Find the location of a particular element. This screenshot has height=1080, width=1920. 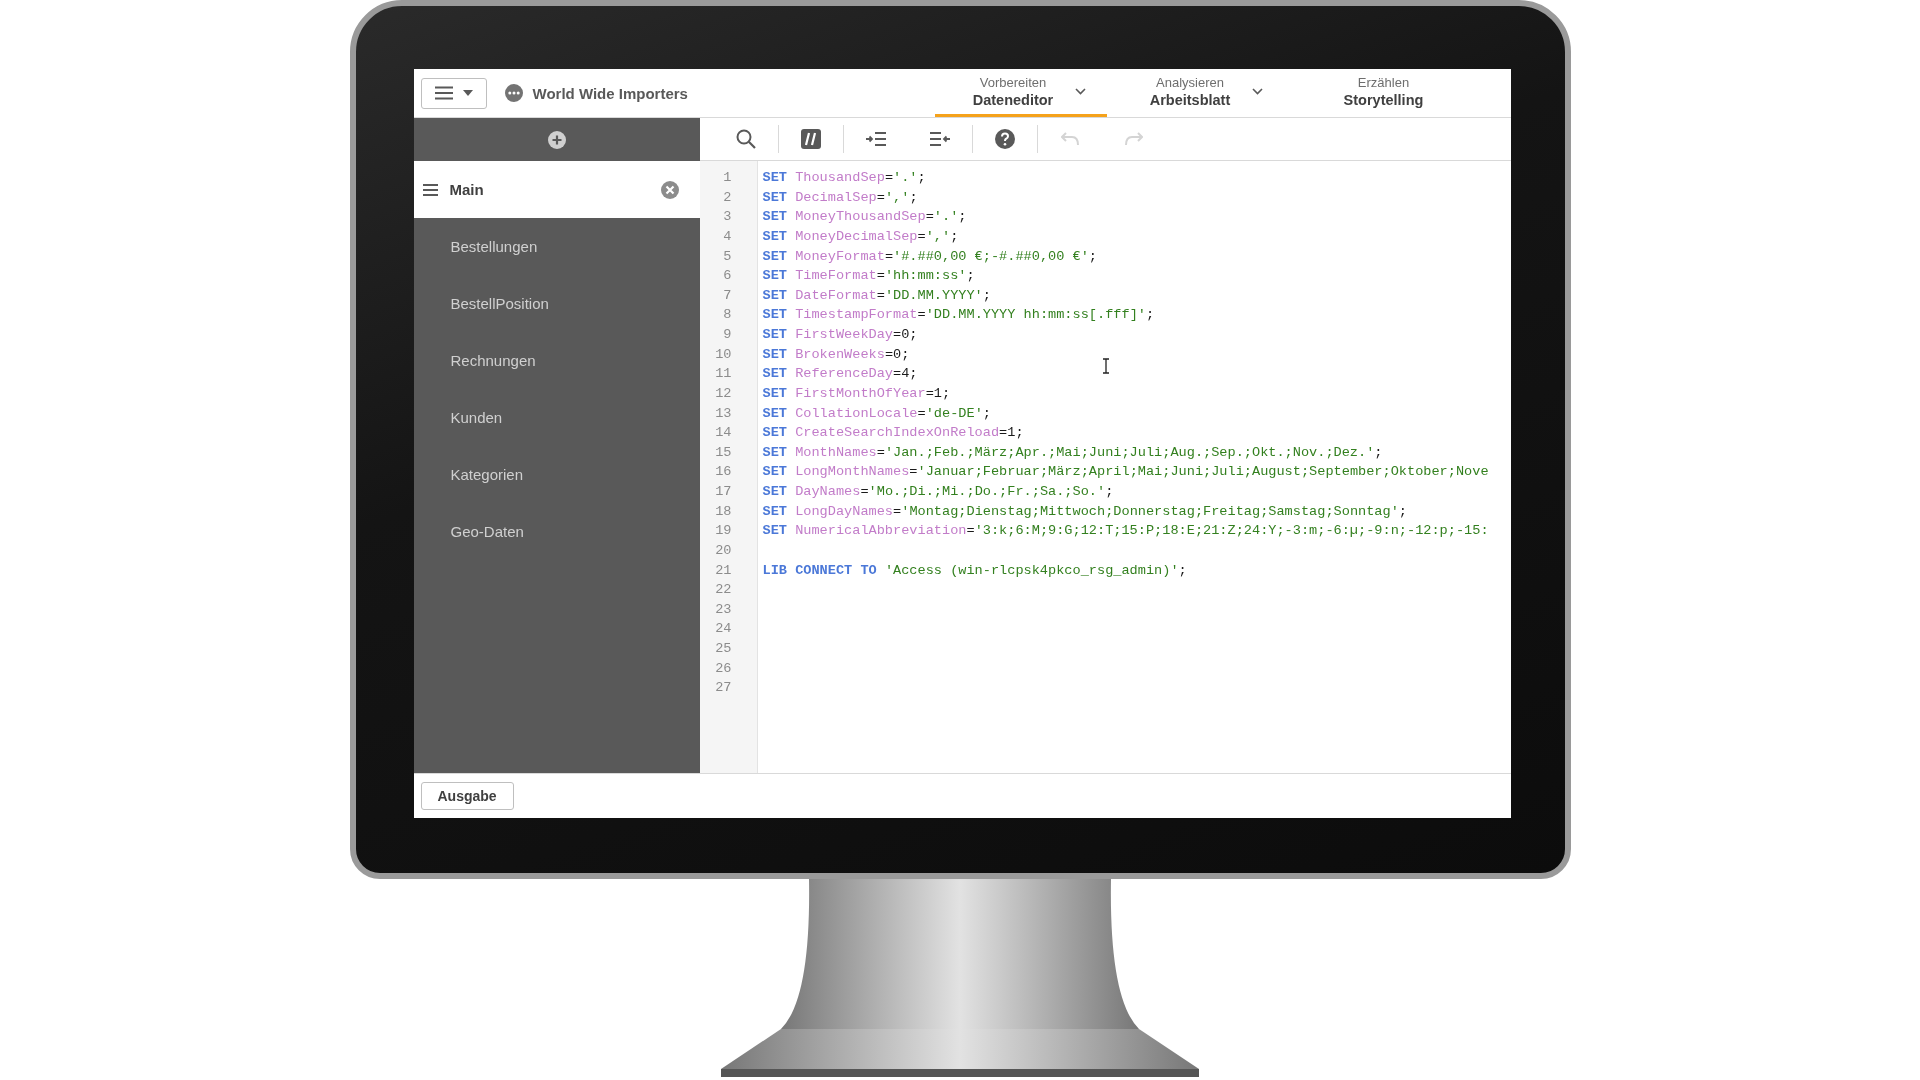

line-number: 10 is located at coordinates (723, 354).